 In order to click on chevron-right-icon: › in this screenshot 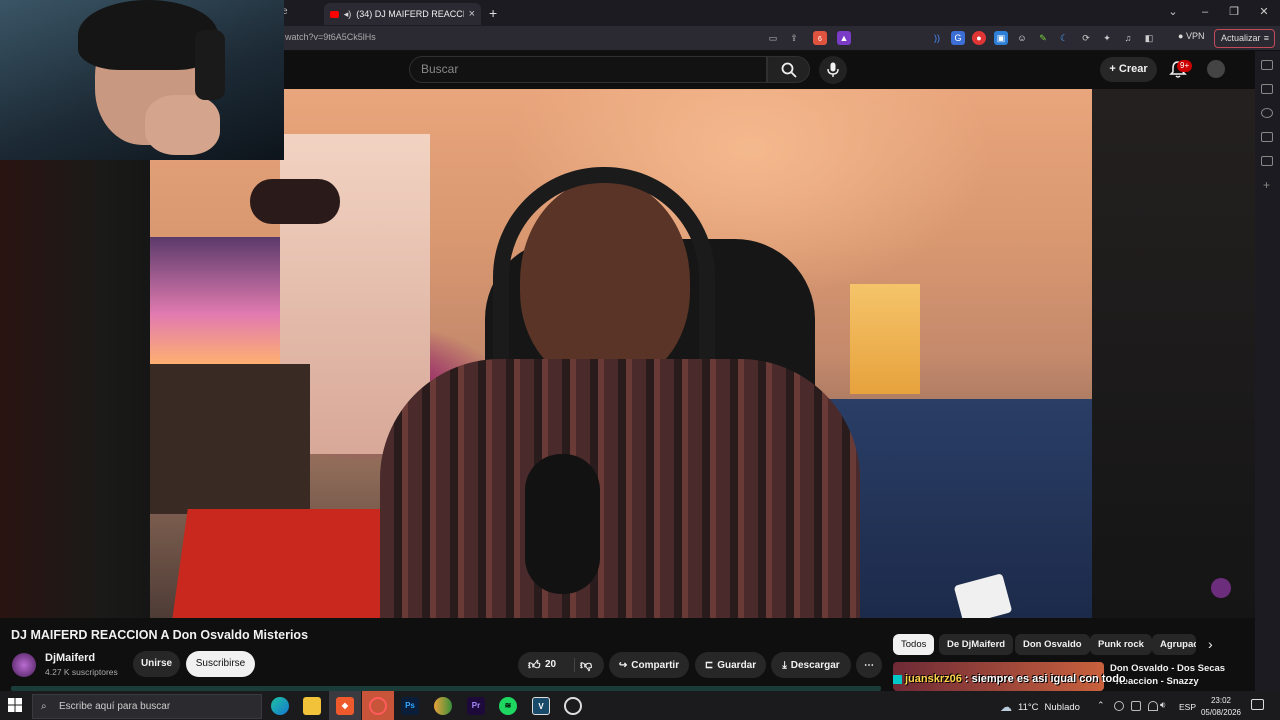, I will do `click(1216, 644)`.